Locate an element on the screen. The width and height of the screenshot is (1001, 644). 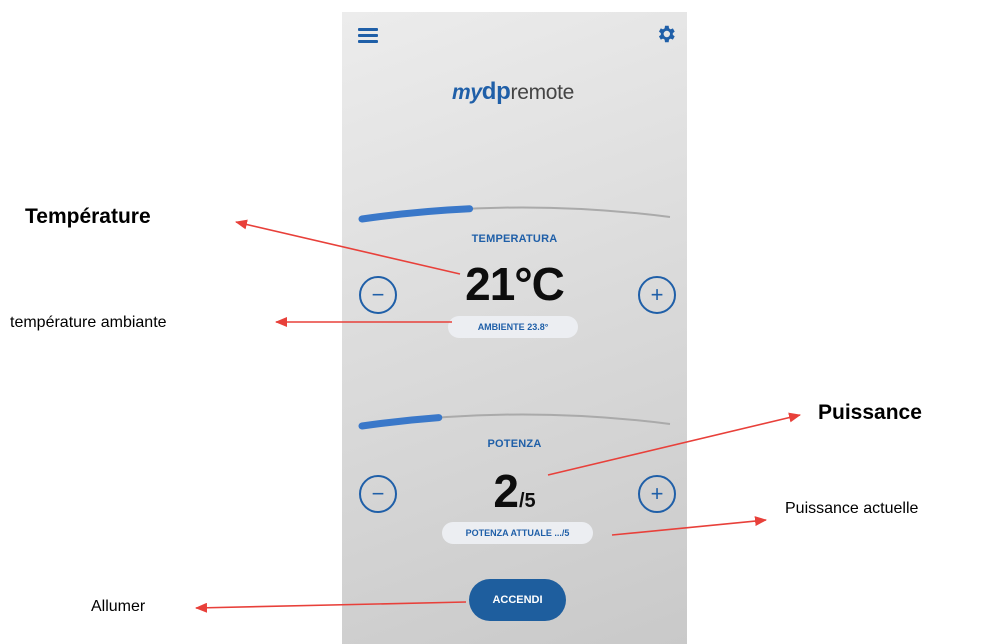
annotation-power: Puissance is located at coordinates (870, 412).